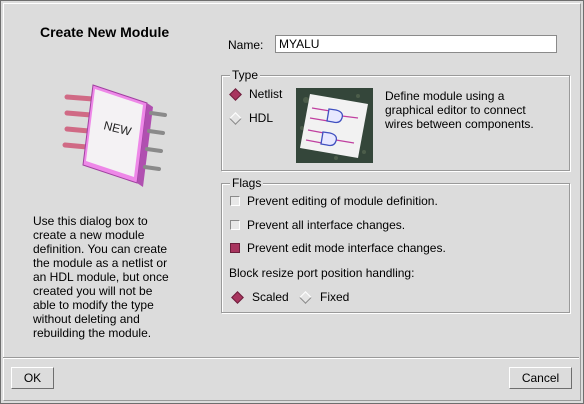 This screenshot has height=404, width=584. What do you see at coordinates (105, 32) in the screenshot?
I see `dialog-title: Create New Module` at bounding box center [105, 32].